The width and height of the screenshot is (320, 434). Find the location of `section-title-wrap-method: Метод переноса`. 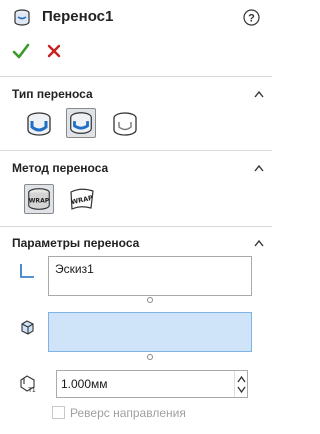

section-title-wrap-method: Метод переноса is located at coordinates (60, 168).